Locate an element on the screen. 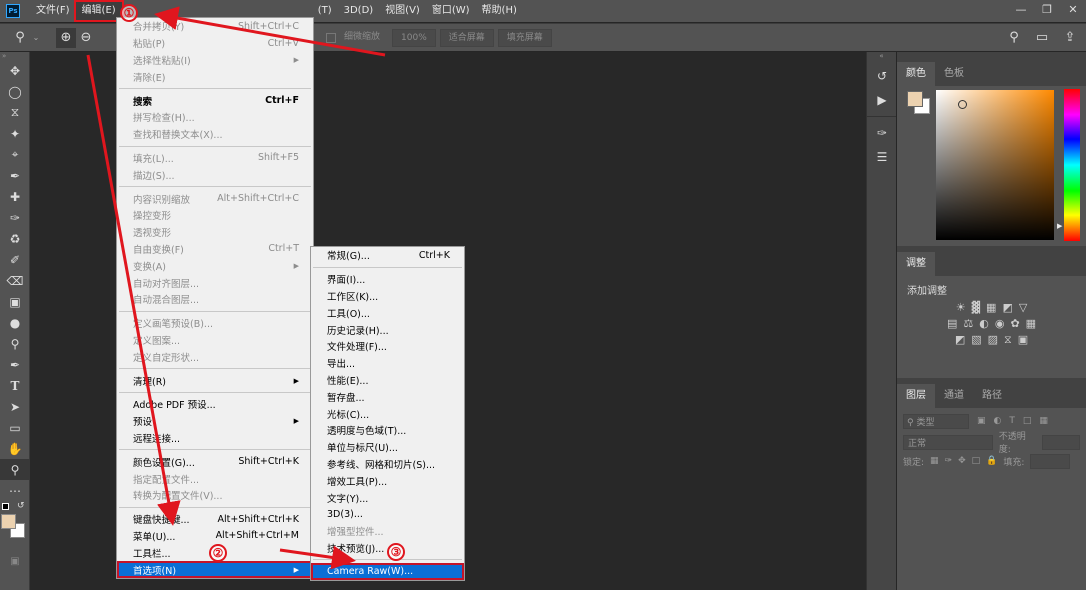 The height and width of the screenshot is (590, 1086). arrow-to-camera-raw is located at coordinates (317, 557).